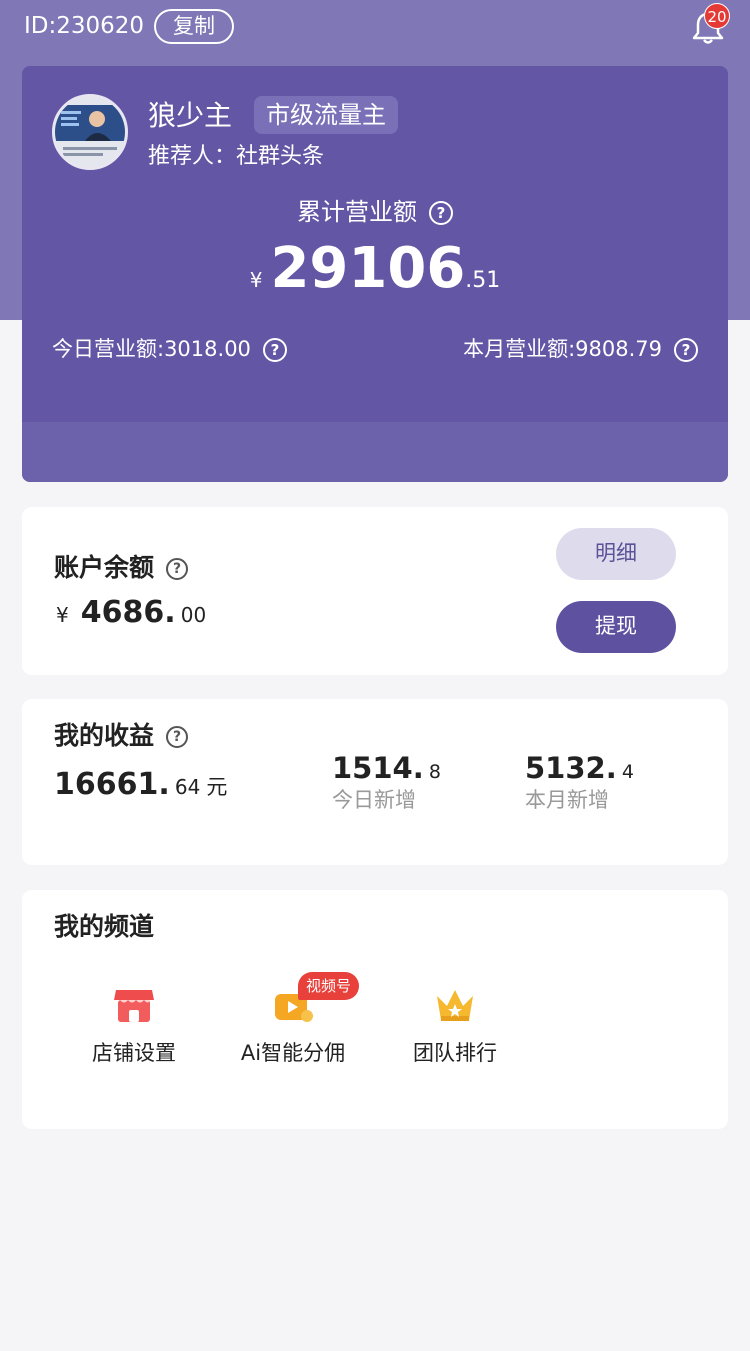 This screenshot has height=1351, width=750. What do you see at coordinates (627, 772) in the screenshot?
I see `month-increase-decimal: 4` at bounding box center [627, 772].